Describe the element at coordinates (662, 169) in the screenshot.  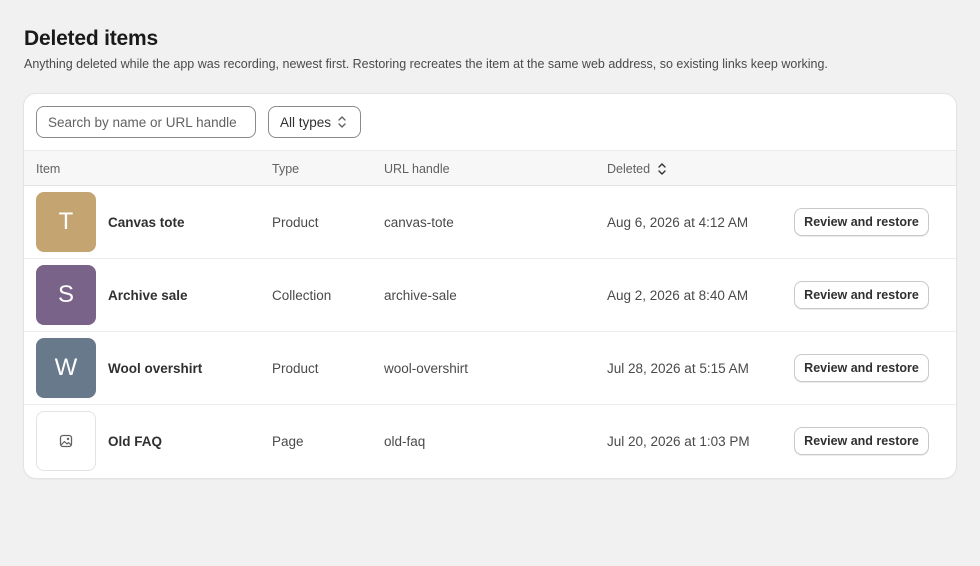
I see `sort-icon` at that location.